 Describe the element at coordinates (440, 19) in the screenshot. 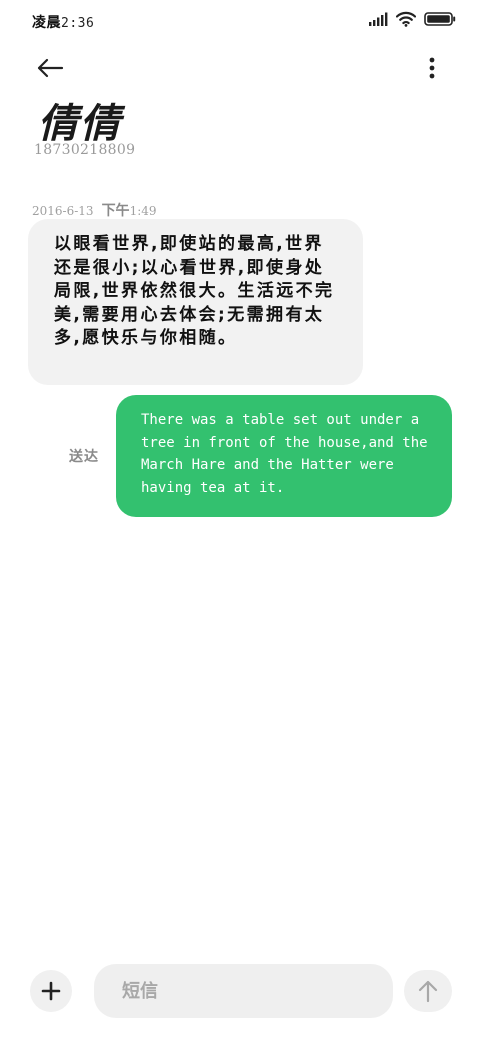

I see `battery-icon` at that location.